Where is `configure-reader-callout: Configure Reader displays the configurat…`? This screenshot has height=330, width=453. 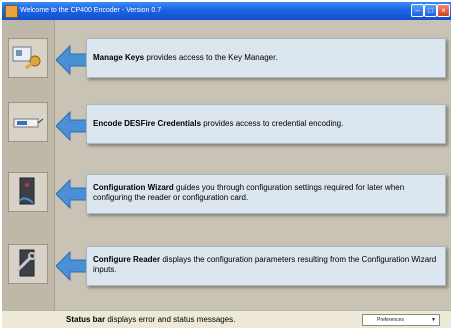 configure-reader-callout: Configure Reader displays the configurat… is located at coordinates (266, 266).